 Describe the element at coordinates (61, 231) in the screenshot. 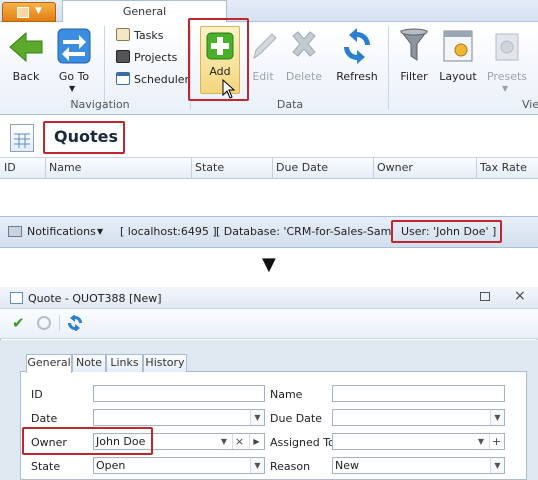

I see `notifications-button: Notifications` at that location.